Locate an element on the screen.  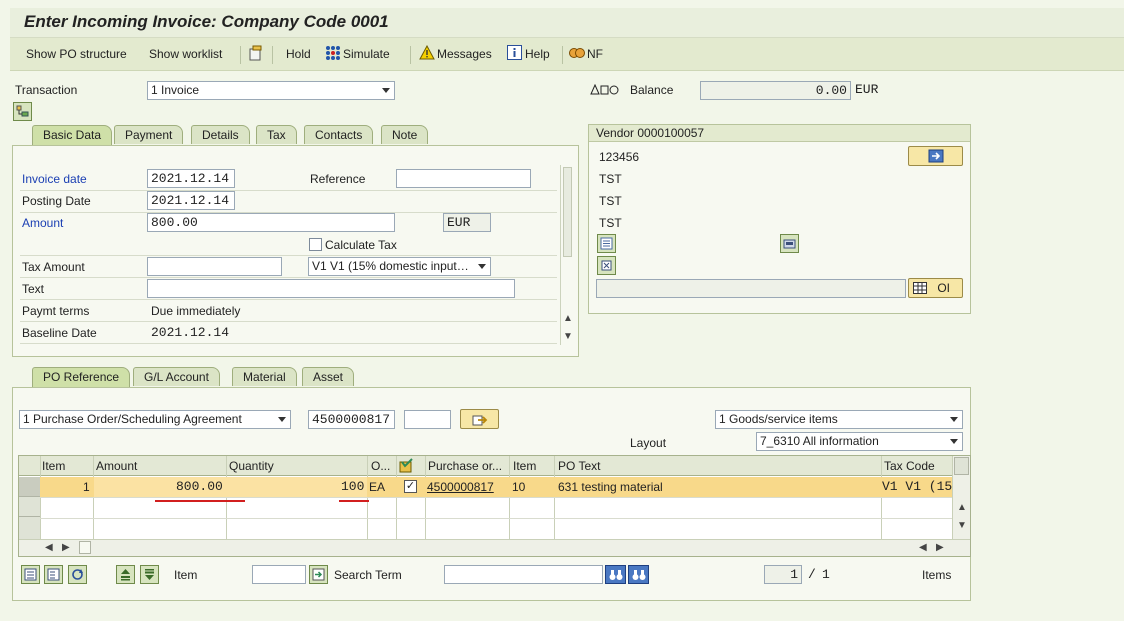
grid-col-divider is located at coordinates (226, 498).